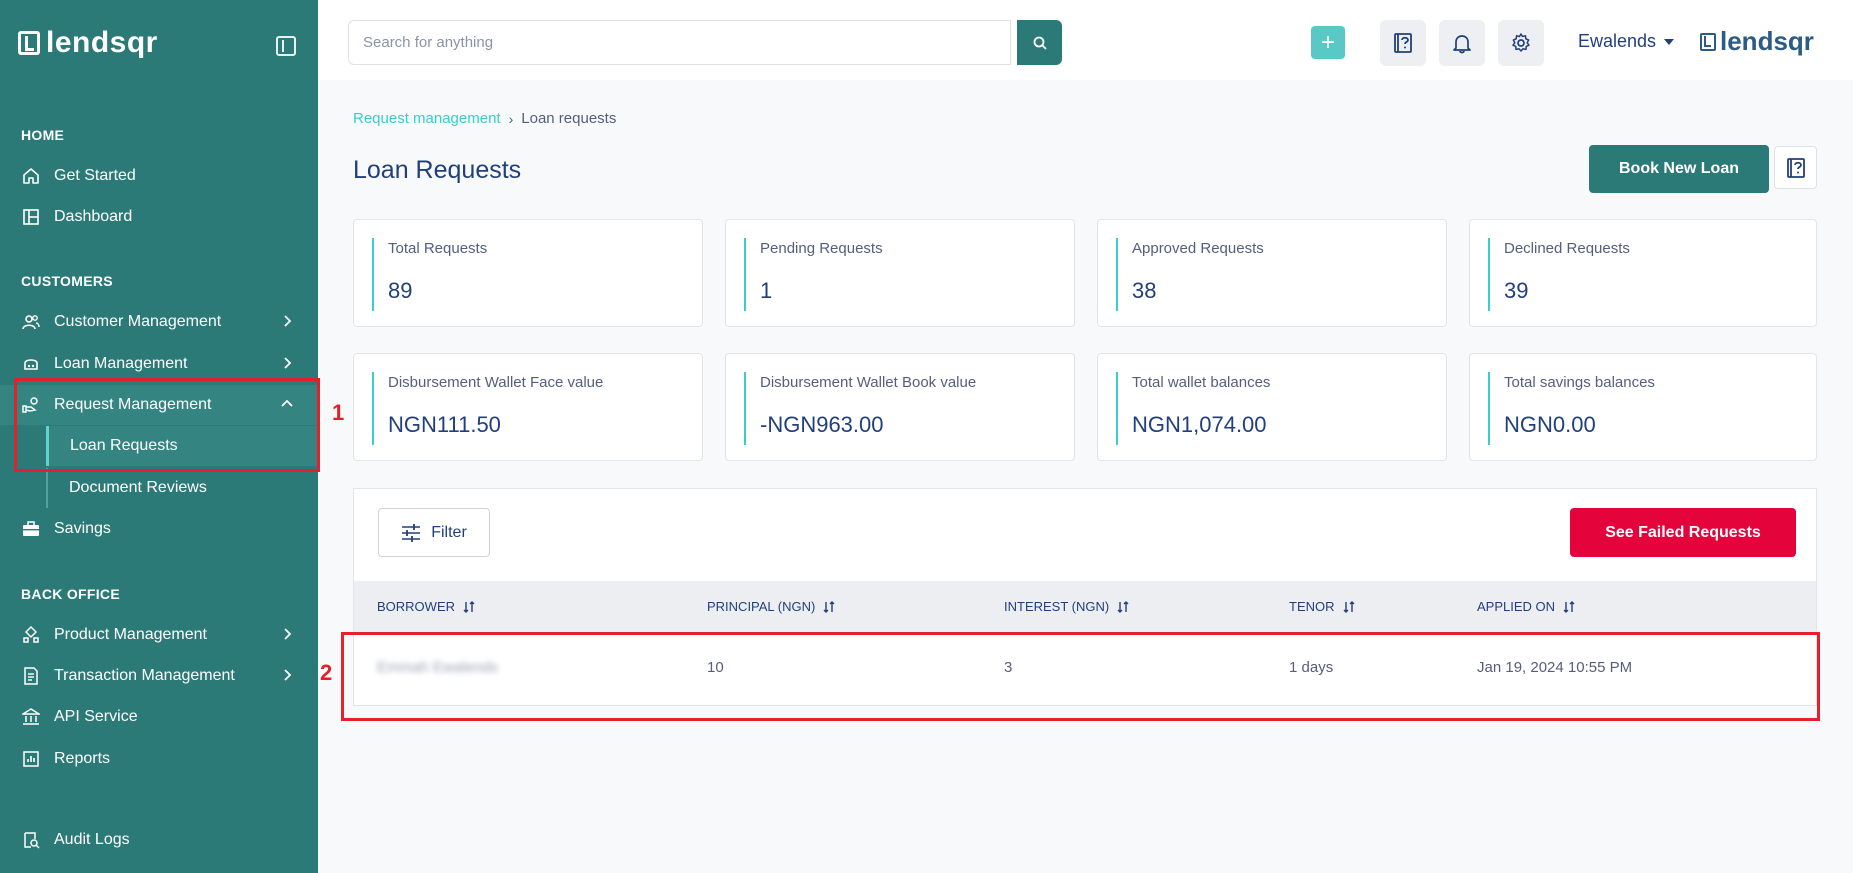  I want to click on user-menu: Ewalends, so click(1626, 41).